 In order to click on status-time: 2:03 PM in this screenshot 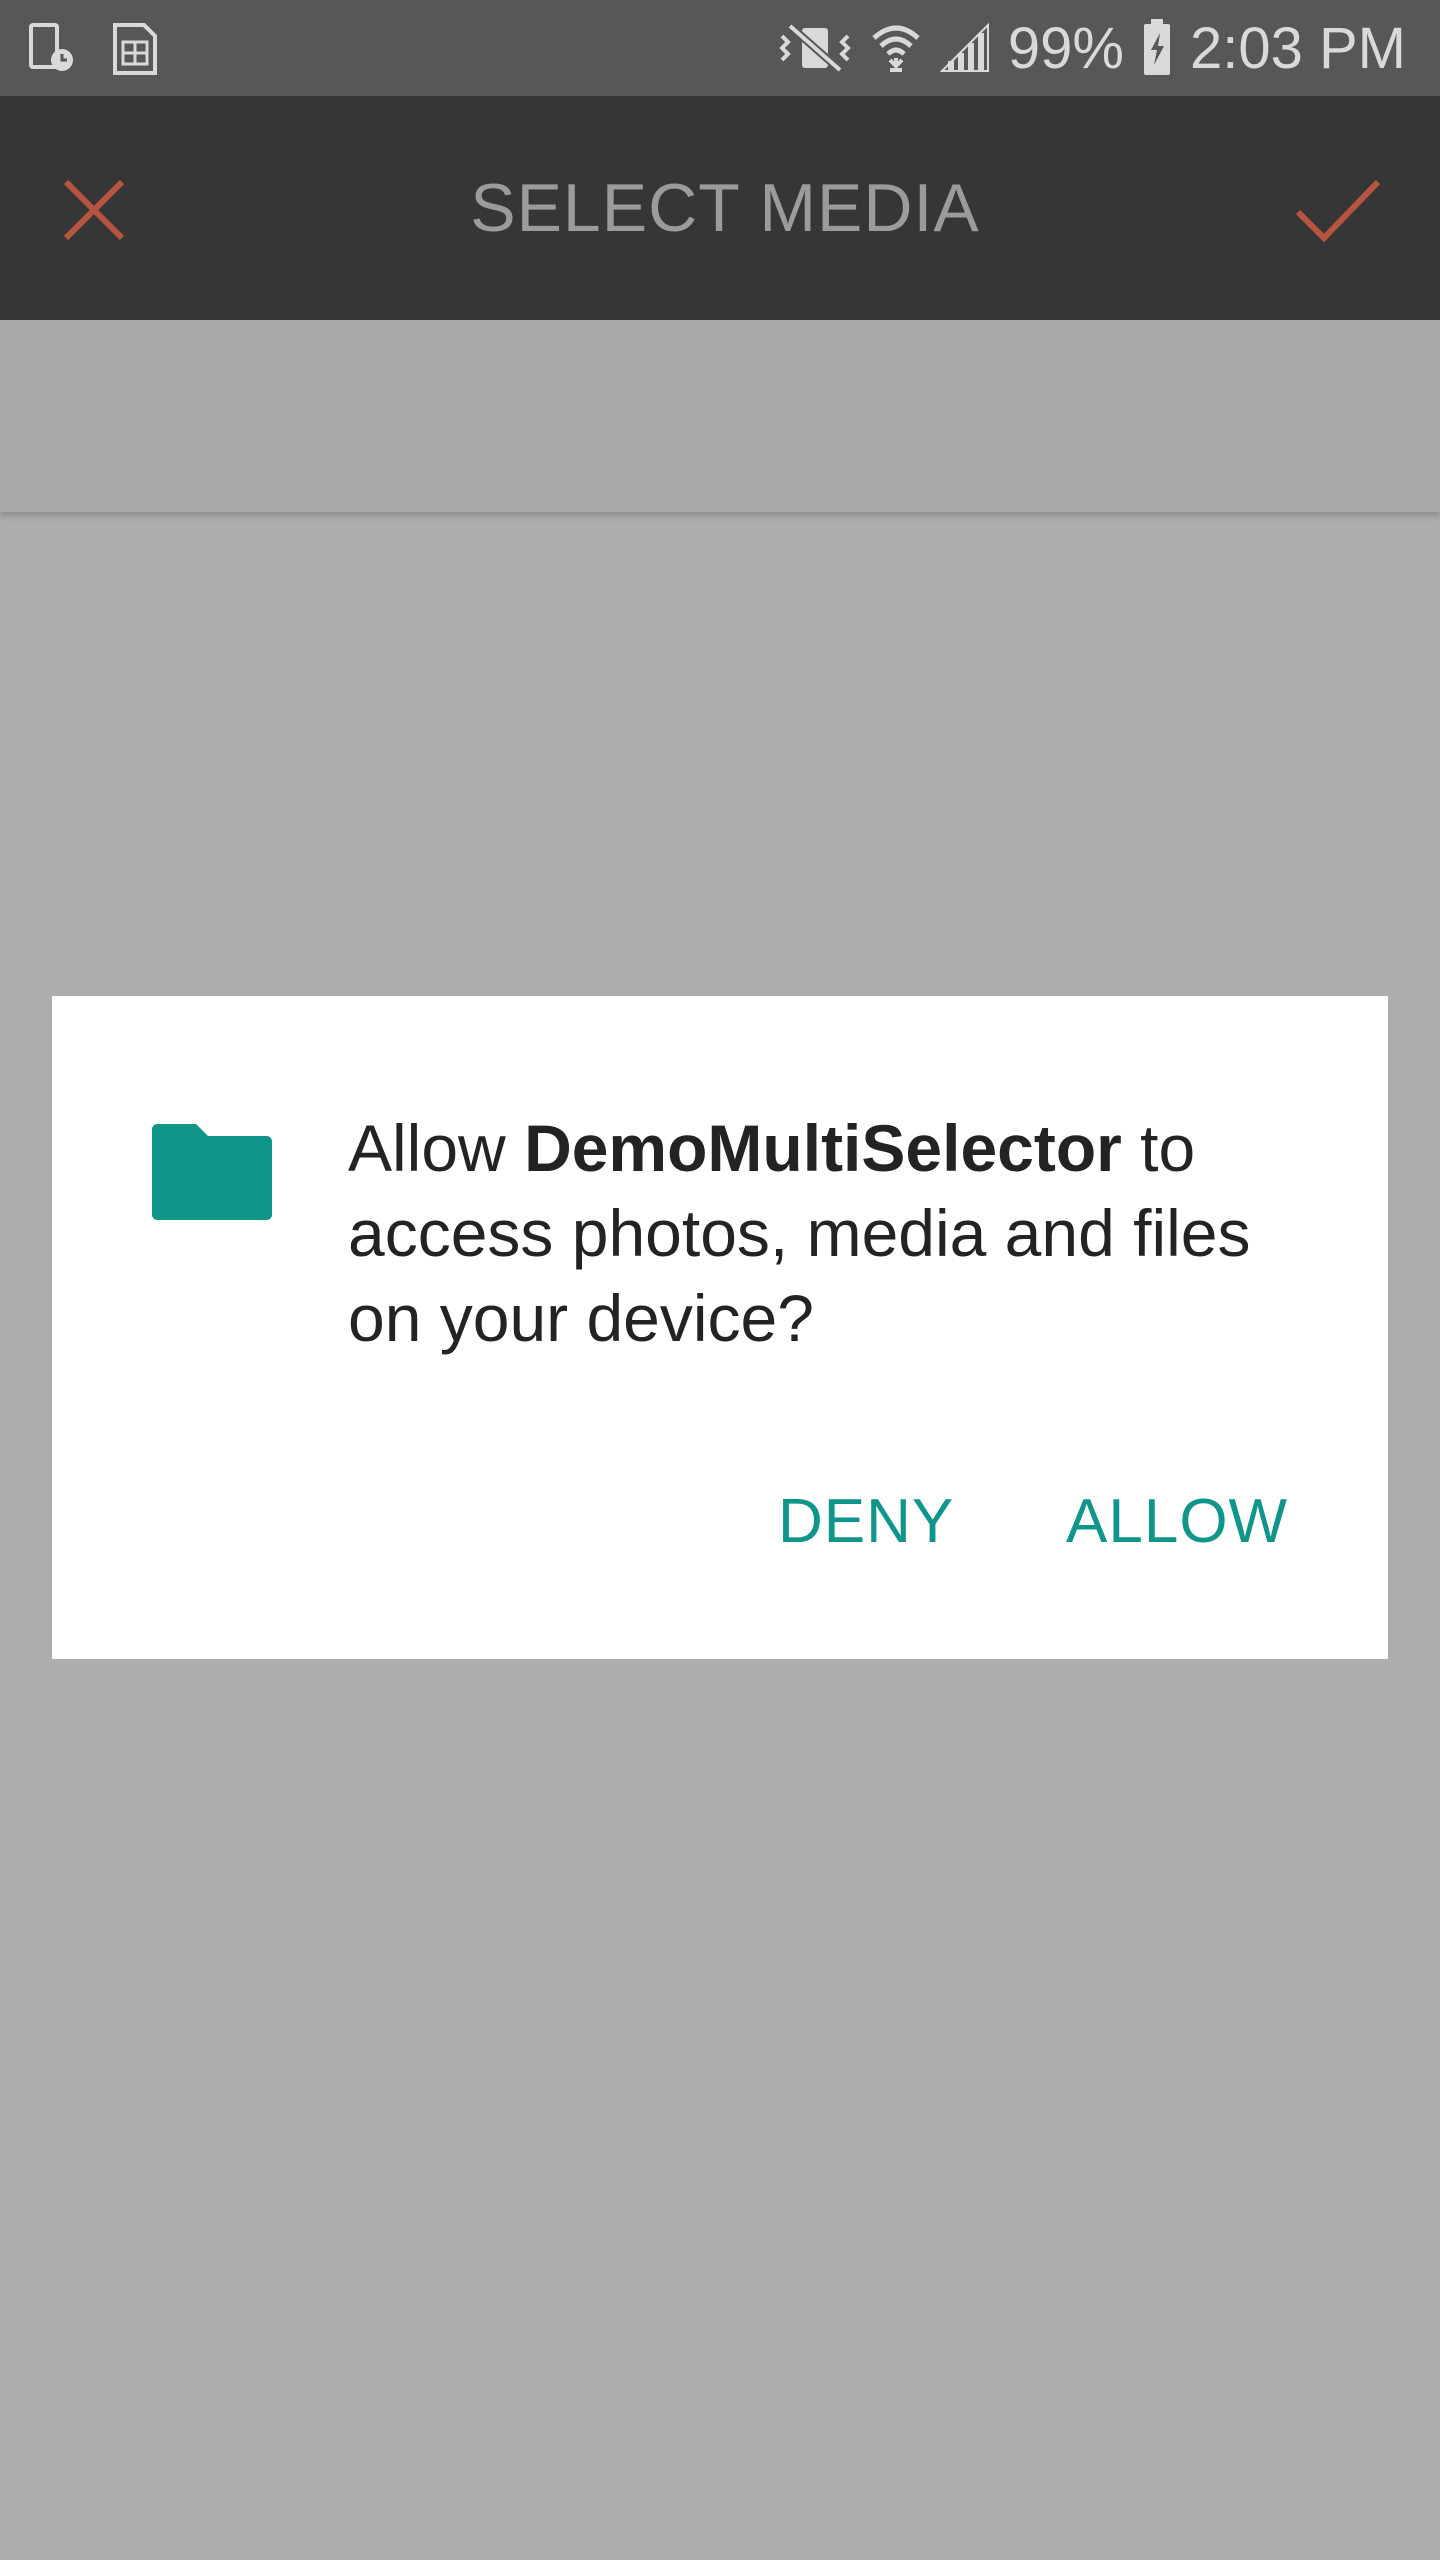, I will do `click(1298, 48)`.